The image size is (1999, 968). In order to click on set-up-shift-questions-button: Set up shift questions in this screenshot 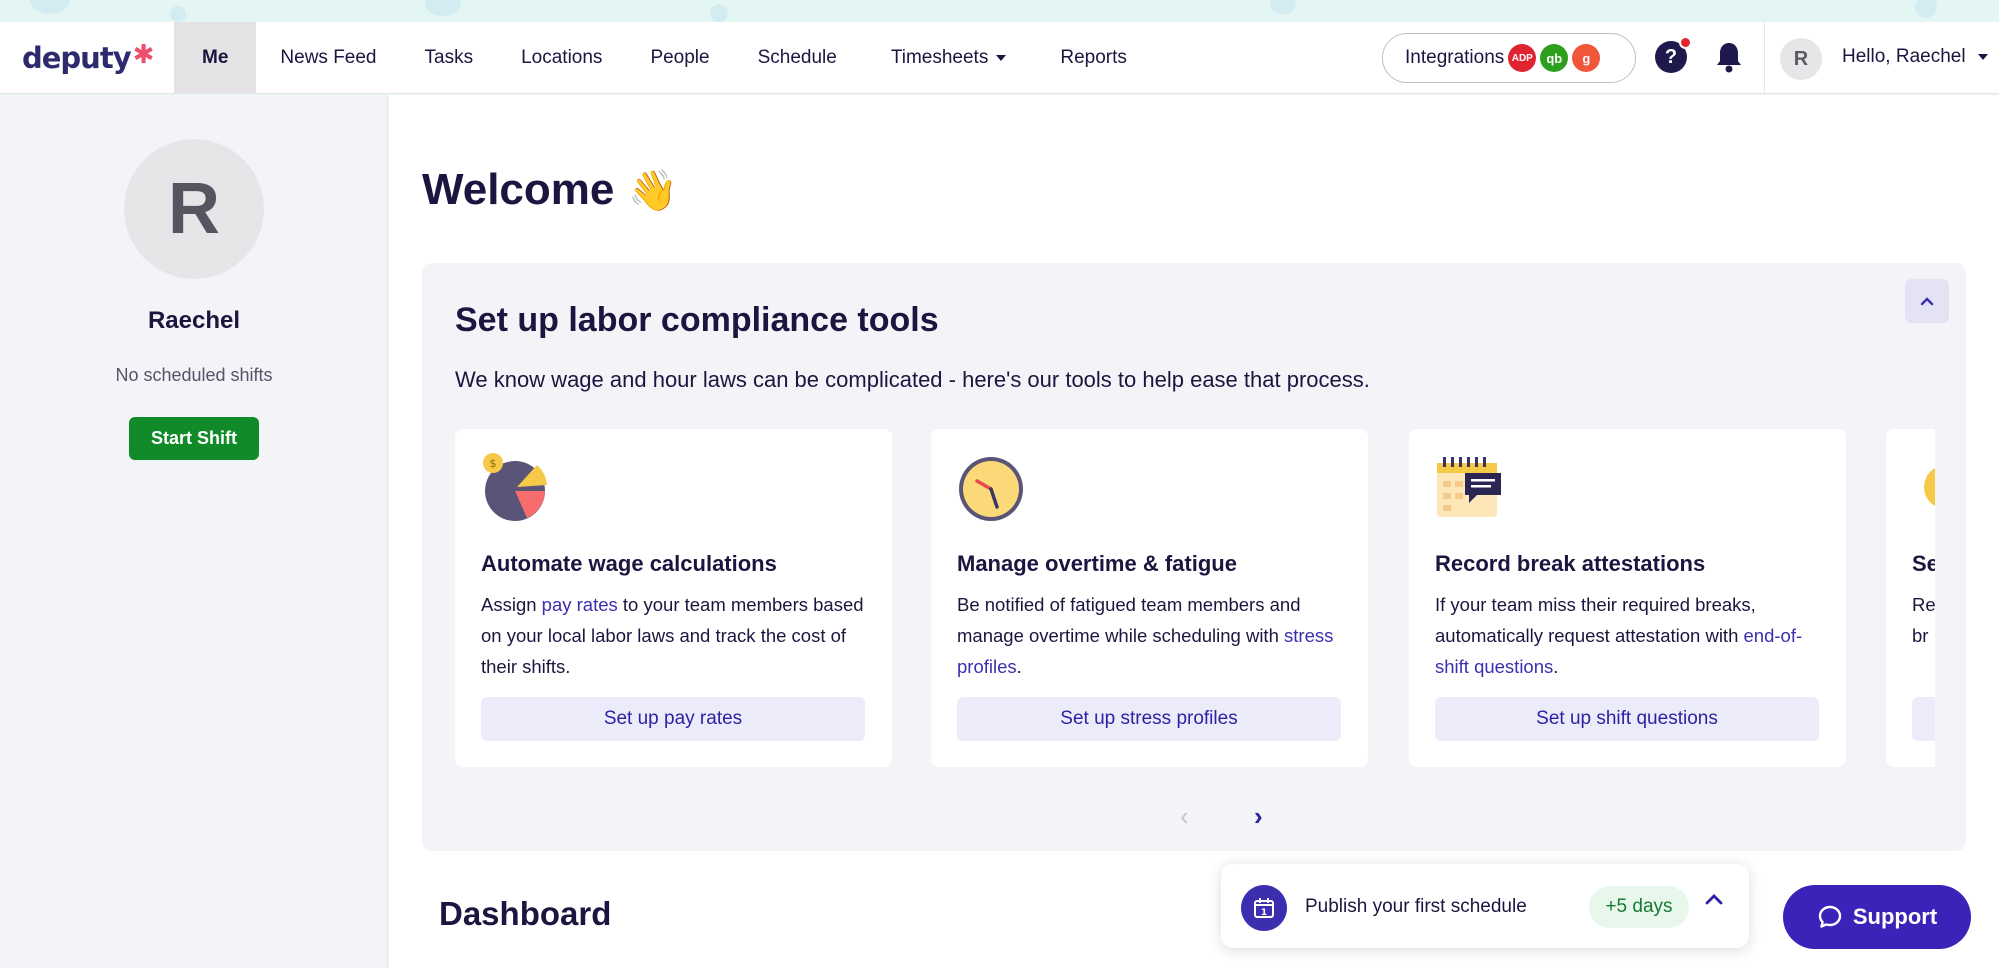, I will do `click(1627, 719)`.